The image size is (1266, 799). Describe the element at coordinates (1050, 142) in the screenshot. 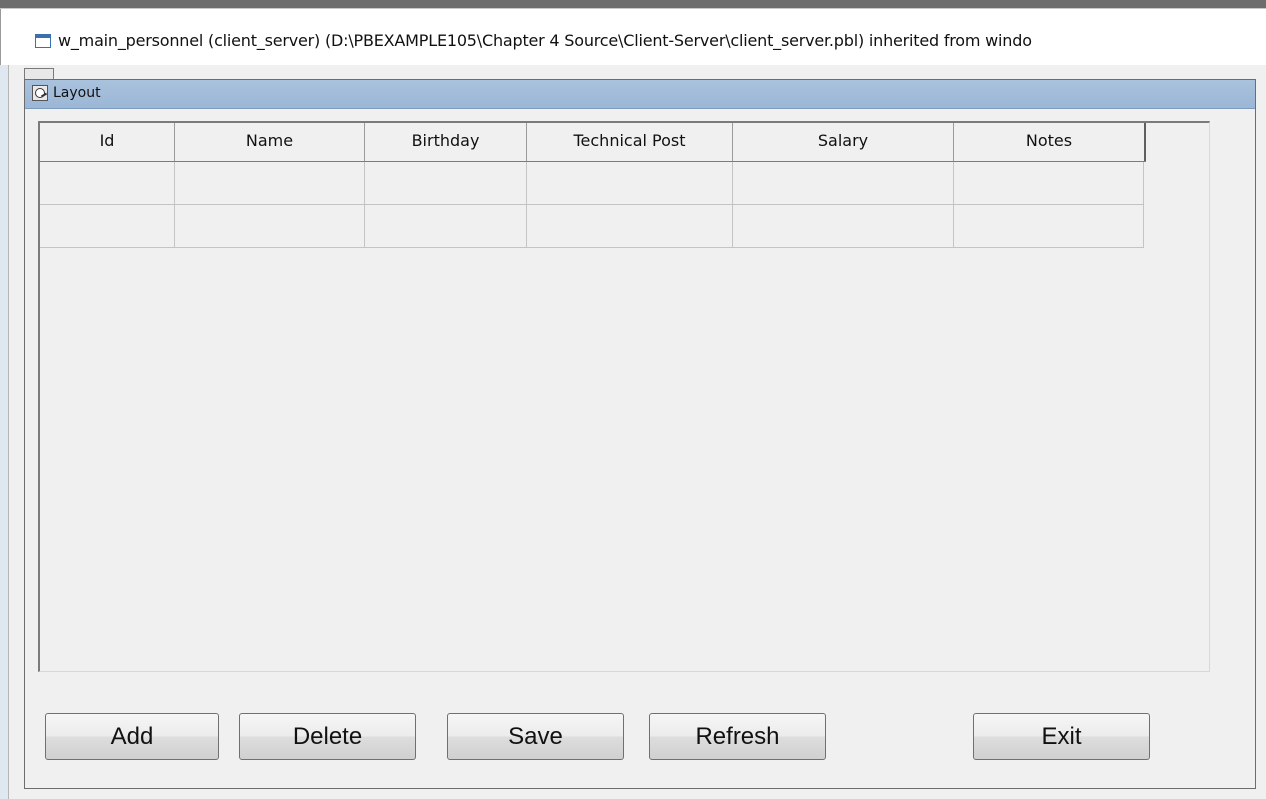

I see `column-header-notes: Notes` at that location.